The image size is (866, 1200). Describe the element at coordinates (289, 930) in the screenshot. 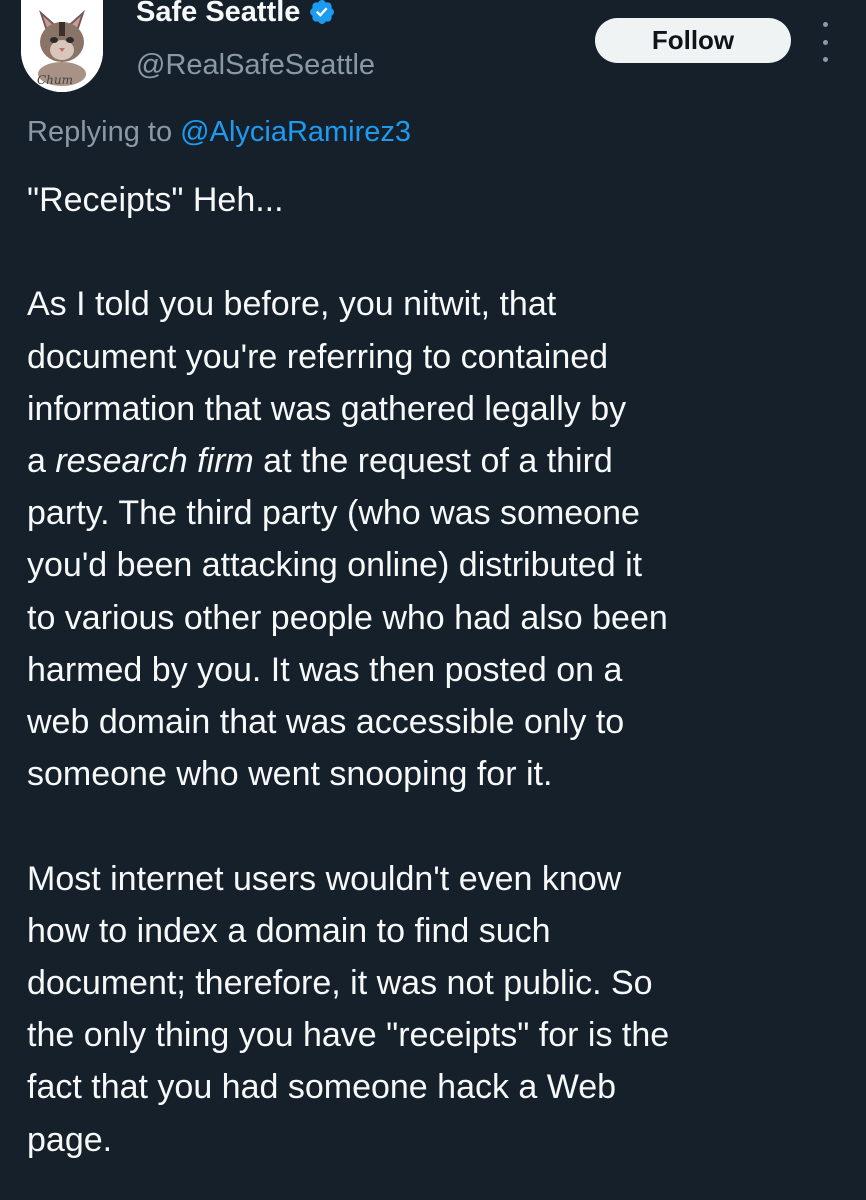

I see `tweet-line: how to index a domain to find such` at that location.